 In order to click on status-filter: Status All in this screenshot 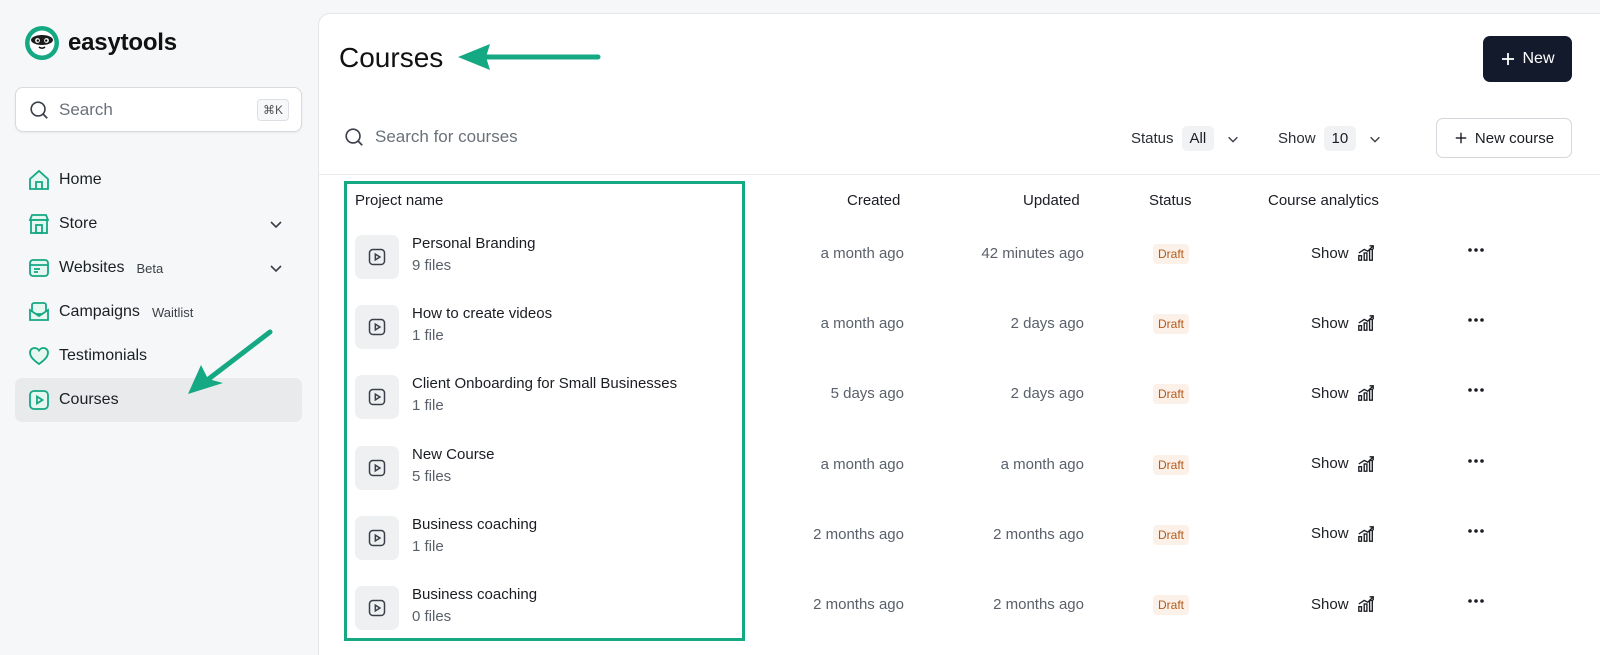, I will do `click(1185, 138)`.